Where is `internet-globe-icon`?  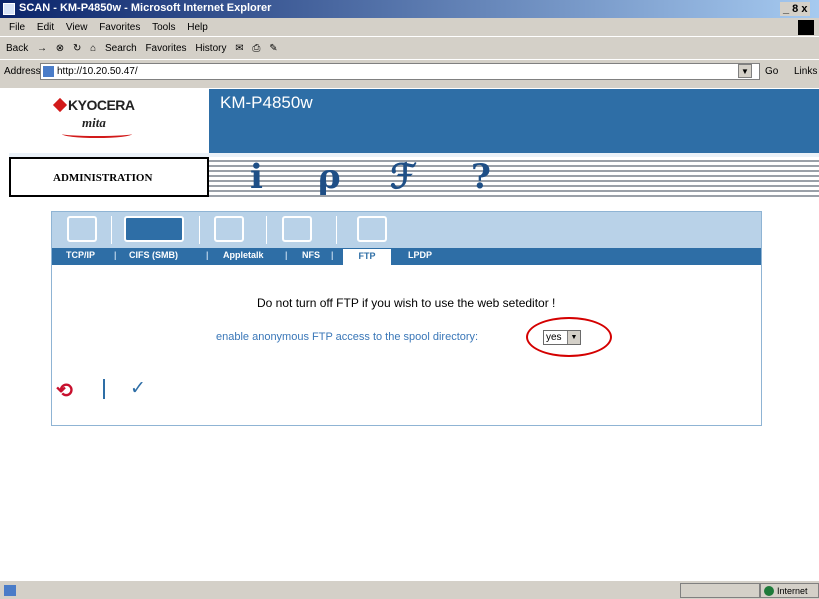 internet-globe-icon is located at coordinates (769, 591).